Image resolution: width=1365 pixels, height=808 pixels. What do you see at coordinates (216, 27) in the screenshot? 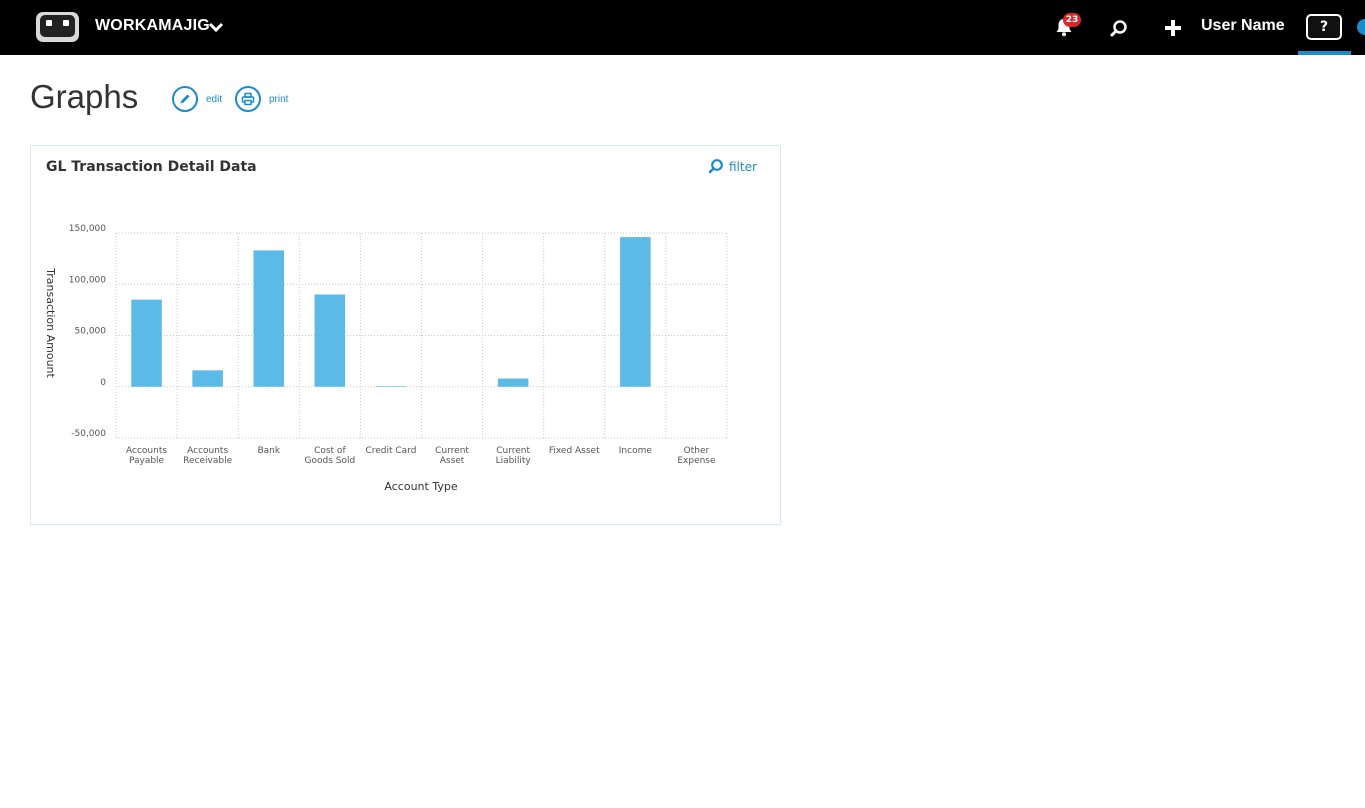
I see `chevron-down-icon` at bounding box center [216, 27].